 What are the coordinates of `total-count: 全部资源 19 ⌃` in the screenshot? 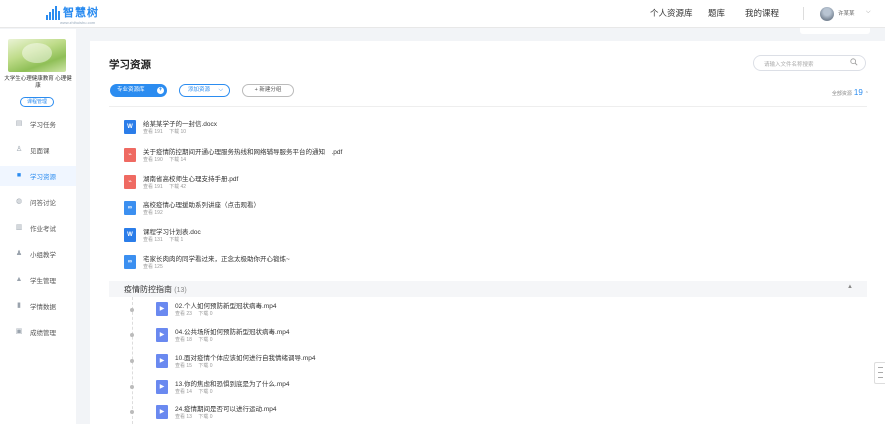 It's located at (850, 92).